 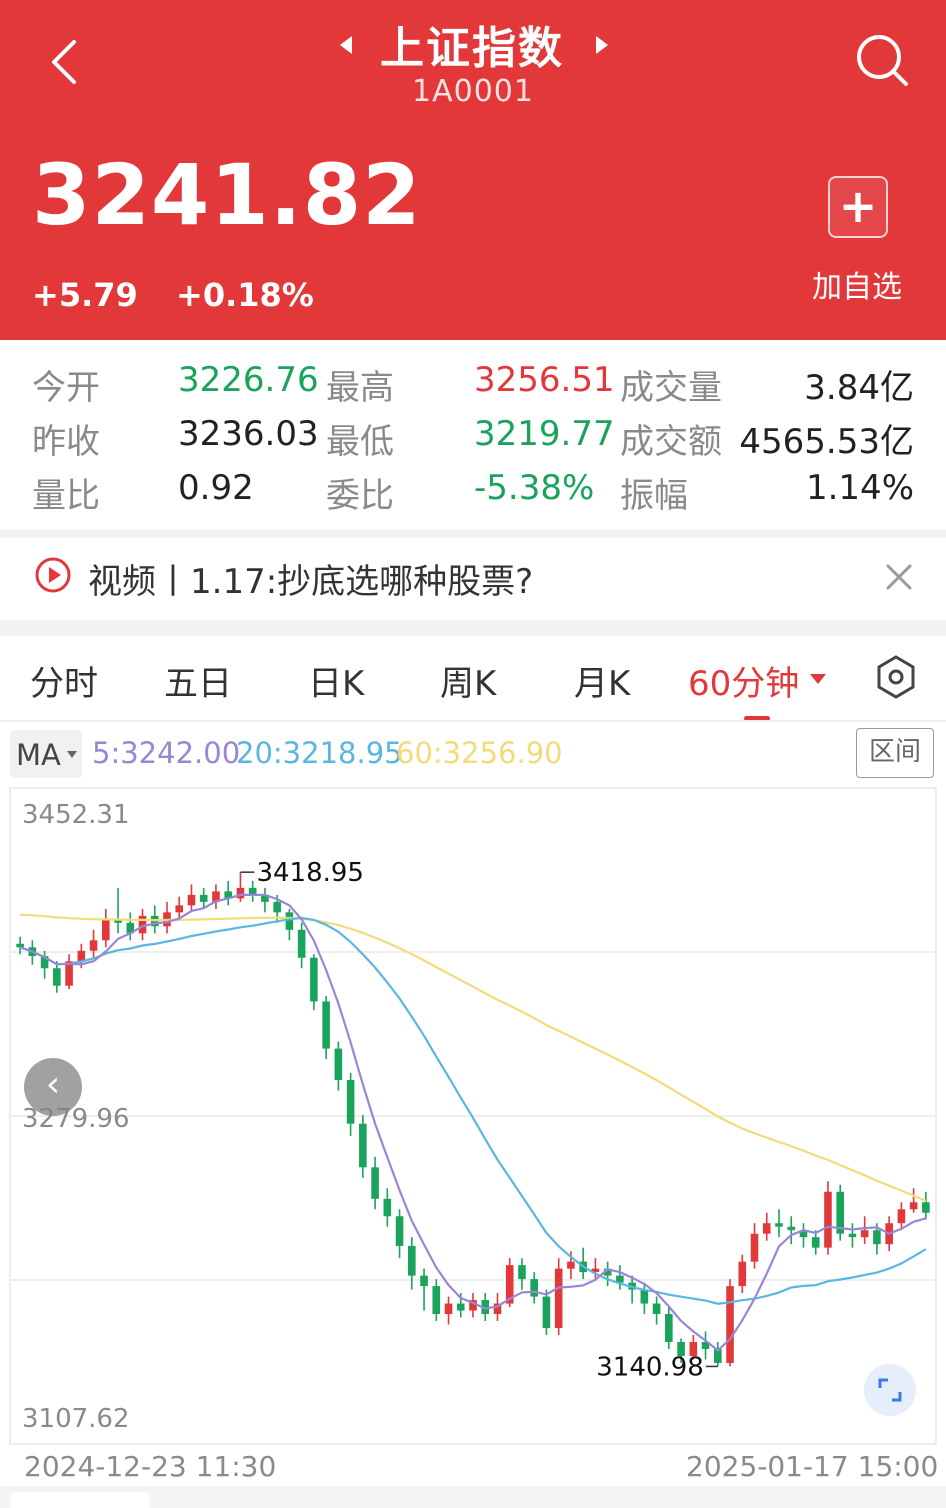 I want to click on y-tick-top: 3452.31, so click(x=76, y=815).